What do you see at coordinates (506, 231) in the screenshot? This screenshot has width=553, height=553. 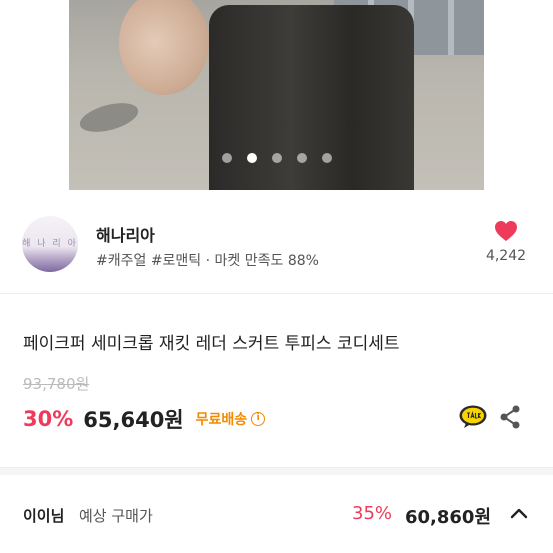 I see `heart-icon` at bounding box center [506, 231].